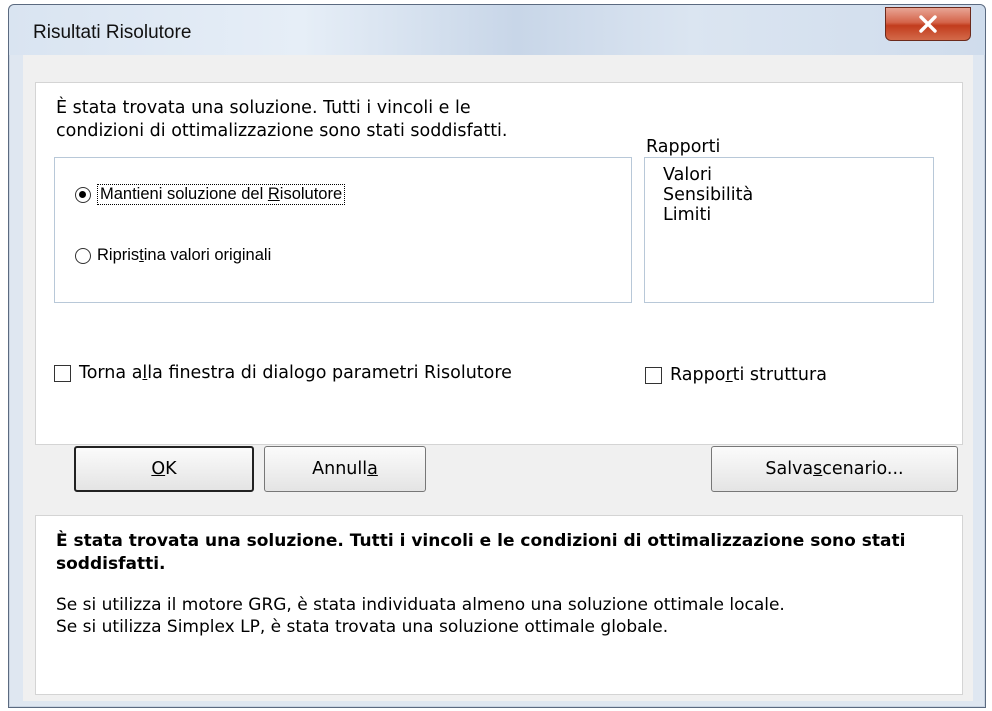 The image size is (992, 711). Describe the element at coordinates (164, 469) in the screenshot. I see `ok-button: OK` at that location.